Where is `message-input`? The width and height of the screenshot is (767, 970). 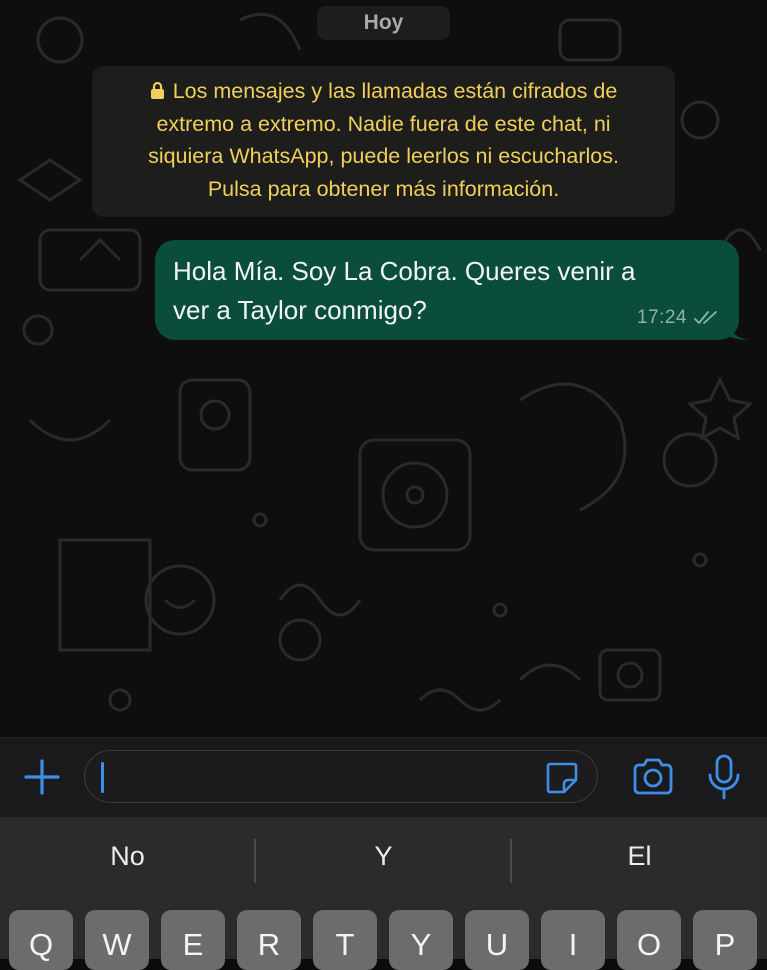 message-input is located at coordinates (341, 776).